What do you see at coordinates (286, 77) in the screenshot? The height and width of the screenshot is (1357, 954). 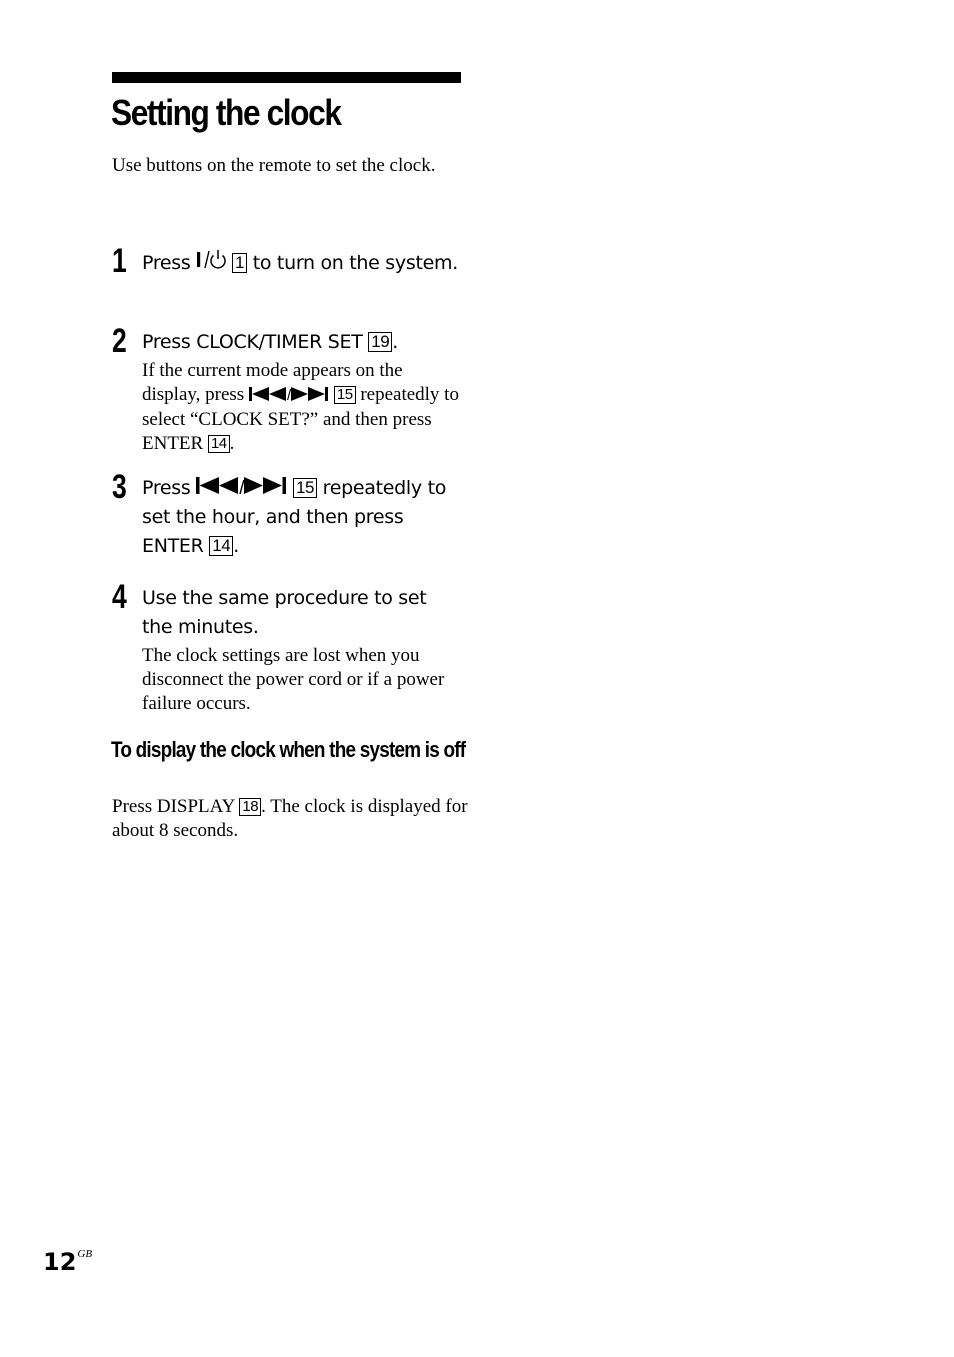 I see `title-rule` at bounding box center [286, 77].